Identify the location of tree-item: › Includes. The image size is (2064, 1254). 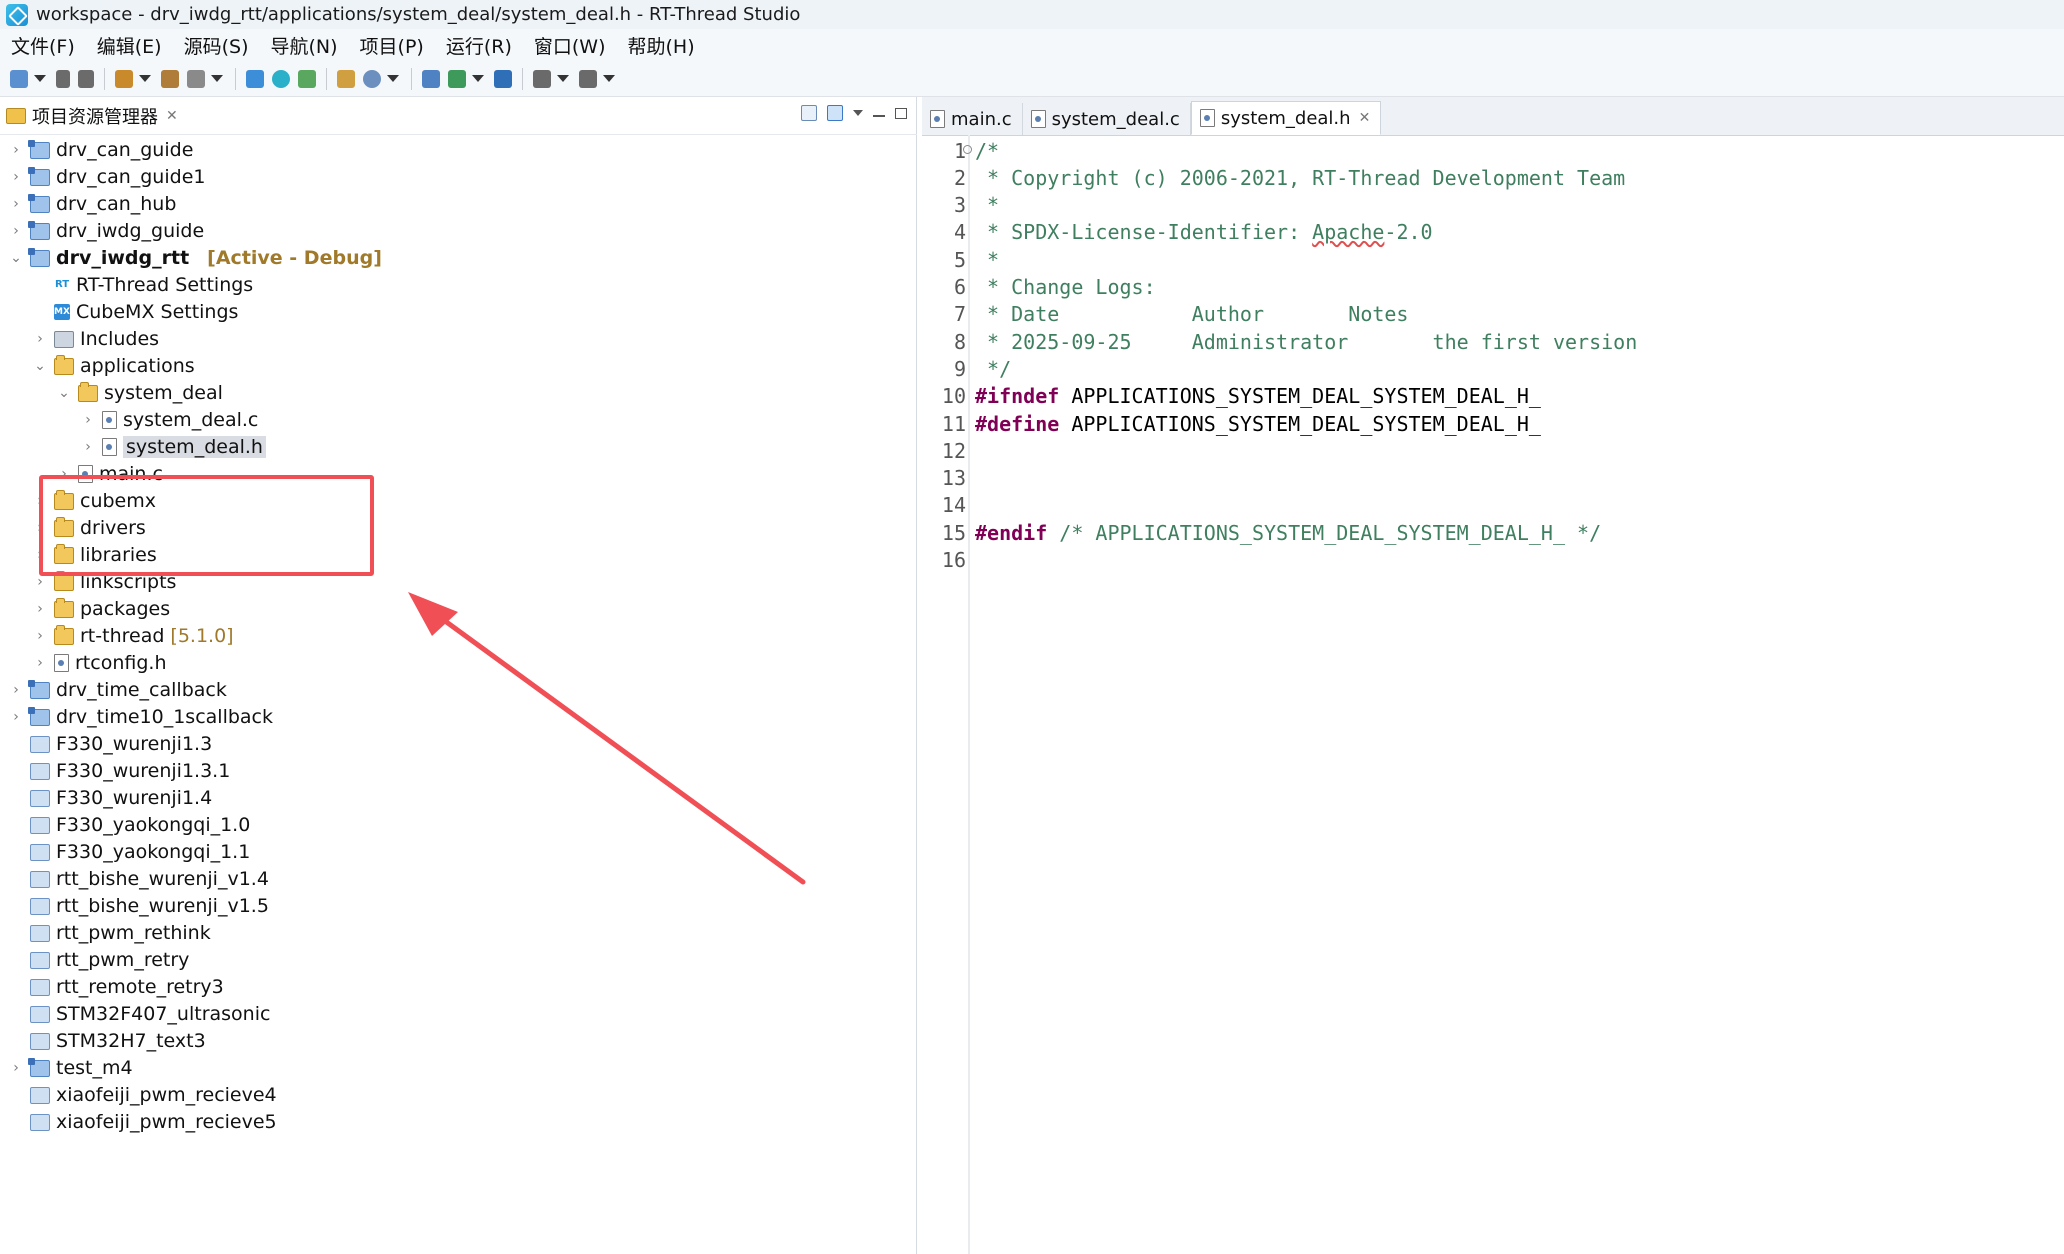
(95, 339).